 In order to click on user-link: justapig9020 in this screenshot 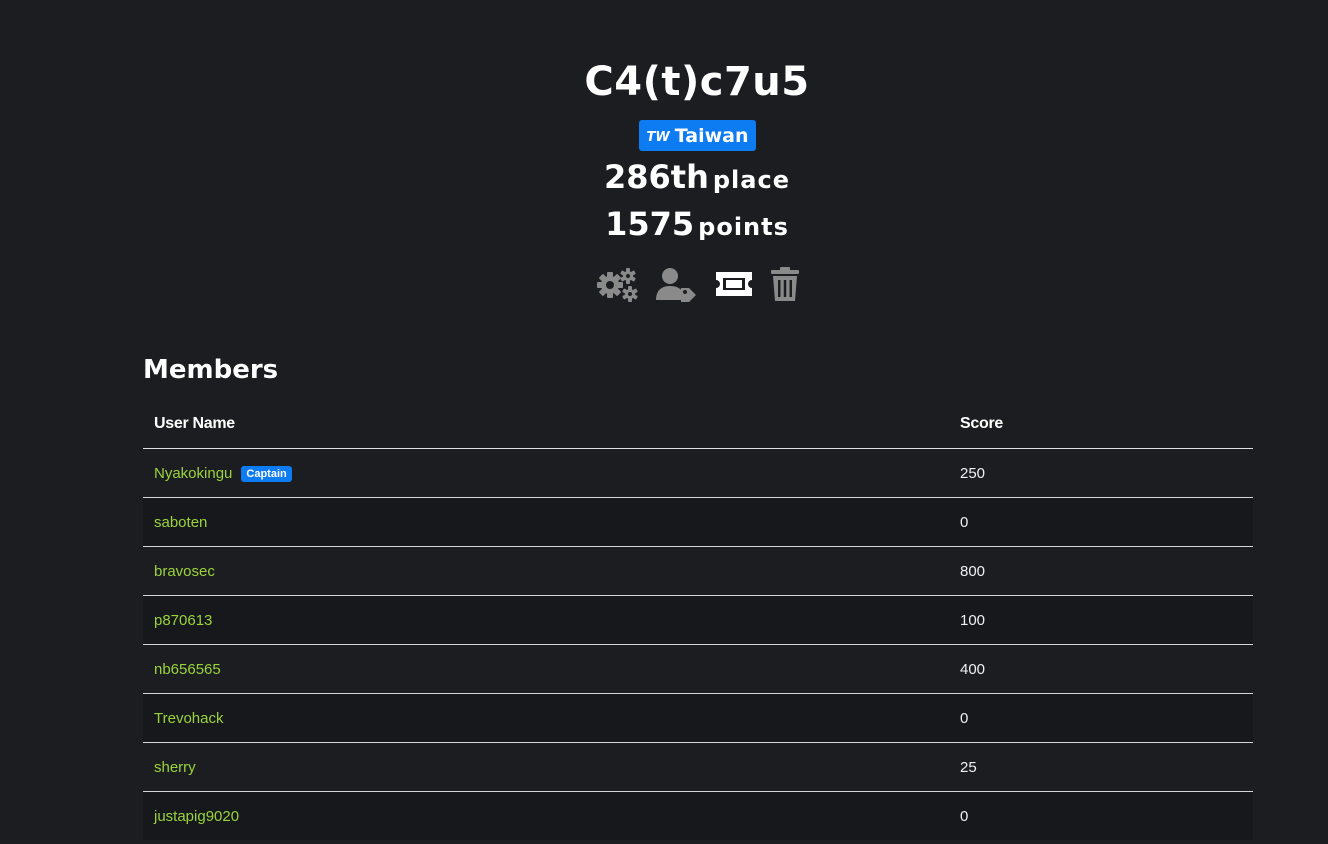, I will do `click(196, 816)`.